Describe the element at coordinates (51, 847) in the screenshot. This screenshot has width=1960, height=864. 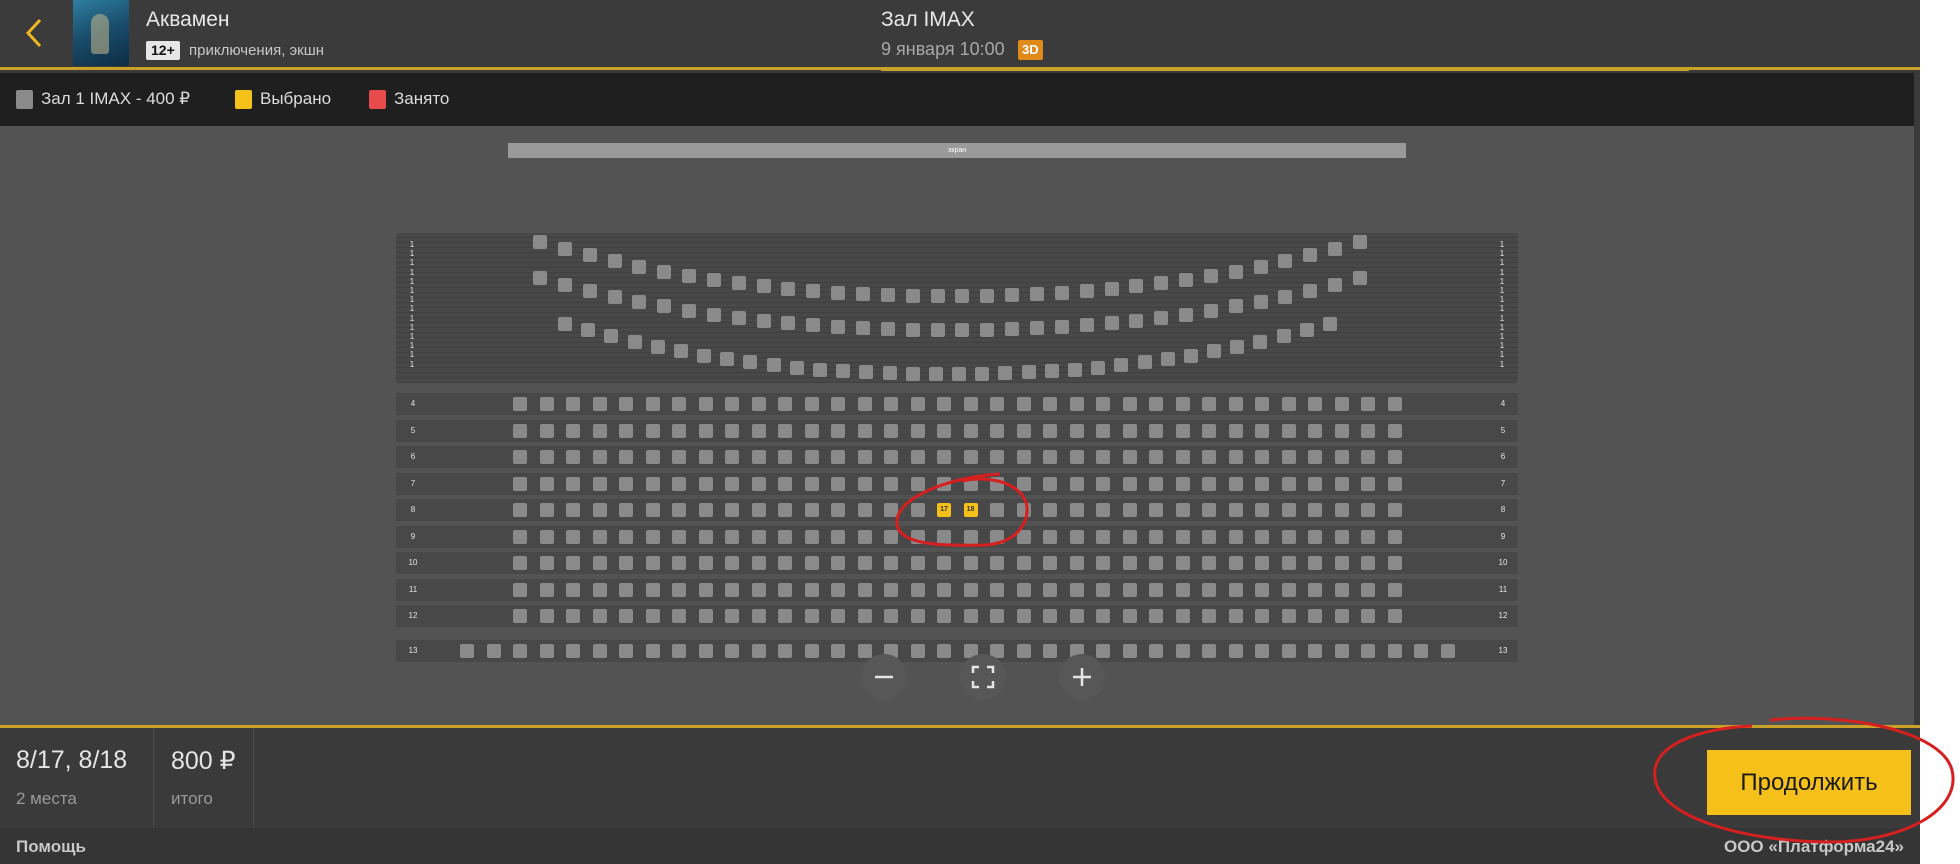
I see `help-link: Помощь` at that location.